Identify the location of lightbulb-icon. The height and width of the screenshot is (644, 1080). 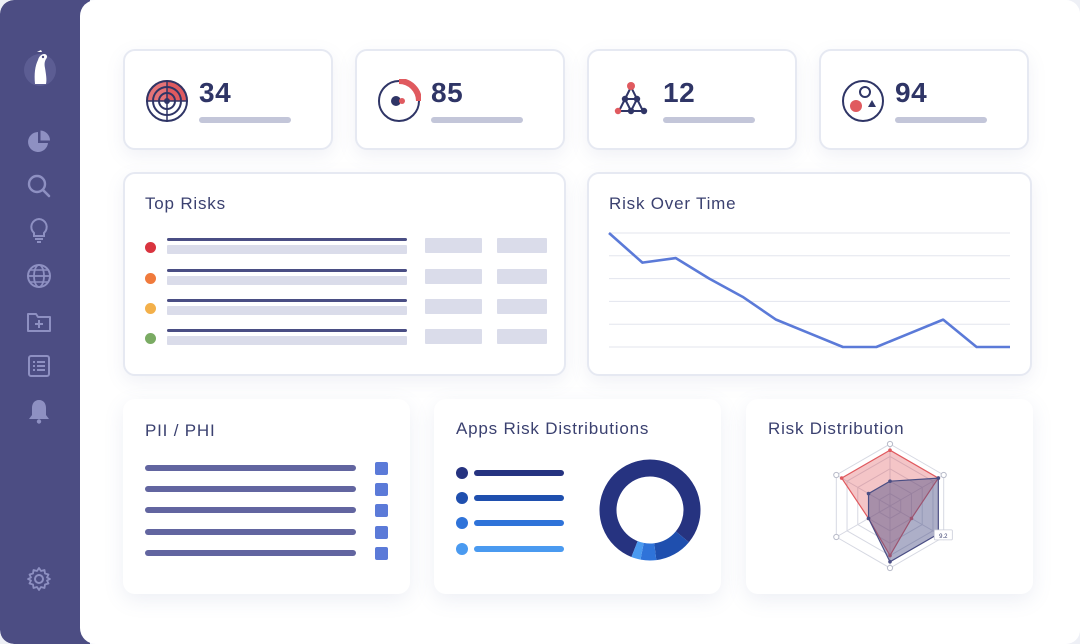
(39, 230).